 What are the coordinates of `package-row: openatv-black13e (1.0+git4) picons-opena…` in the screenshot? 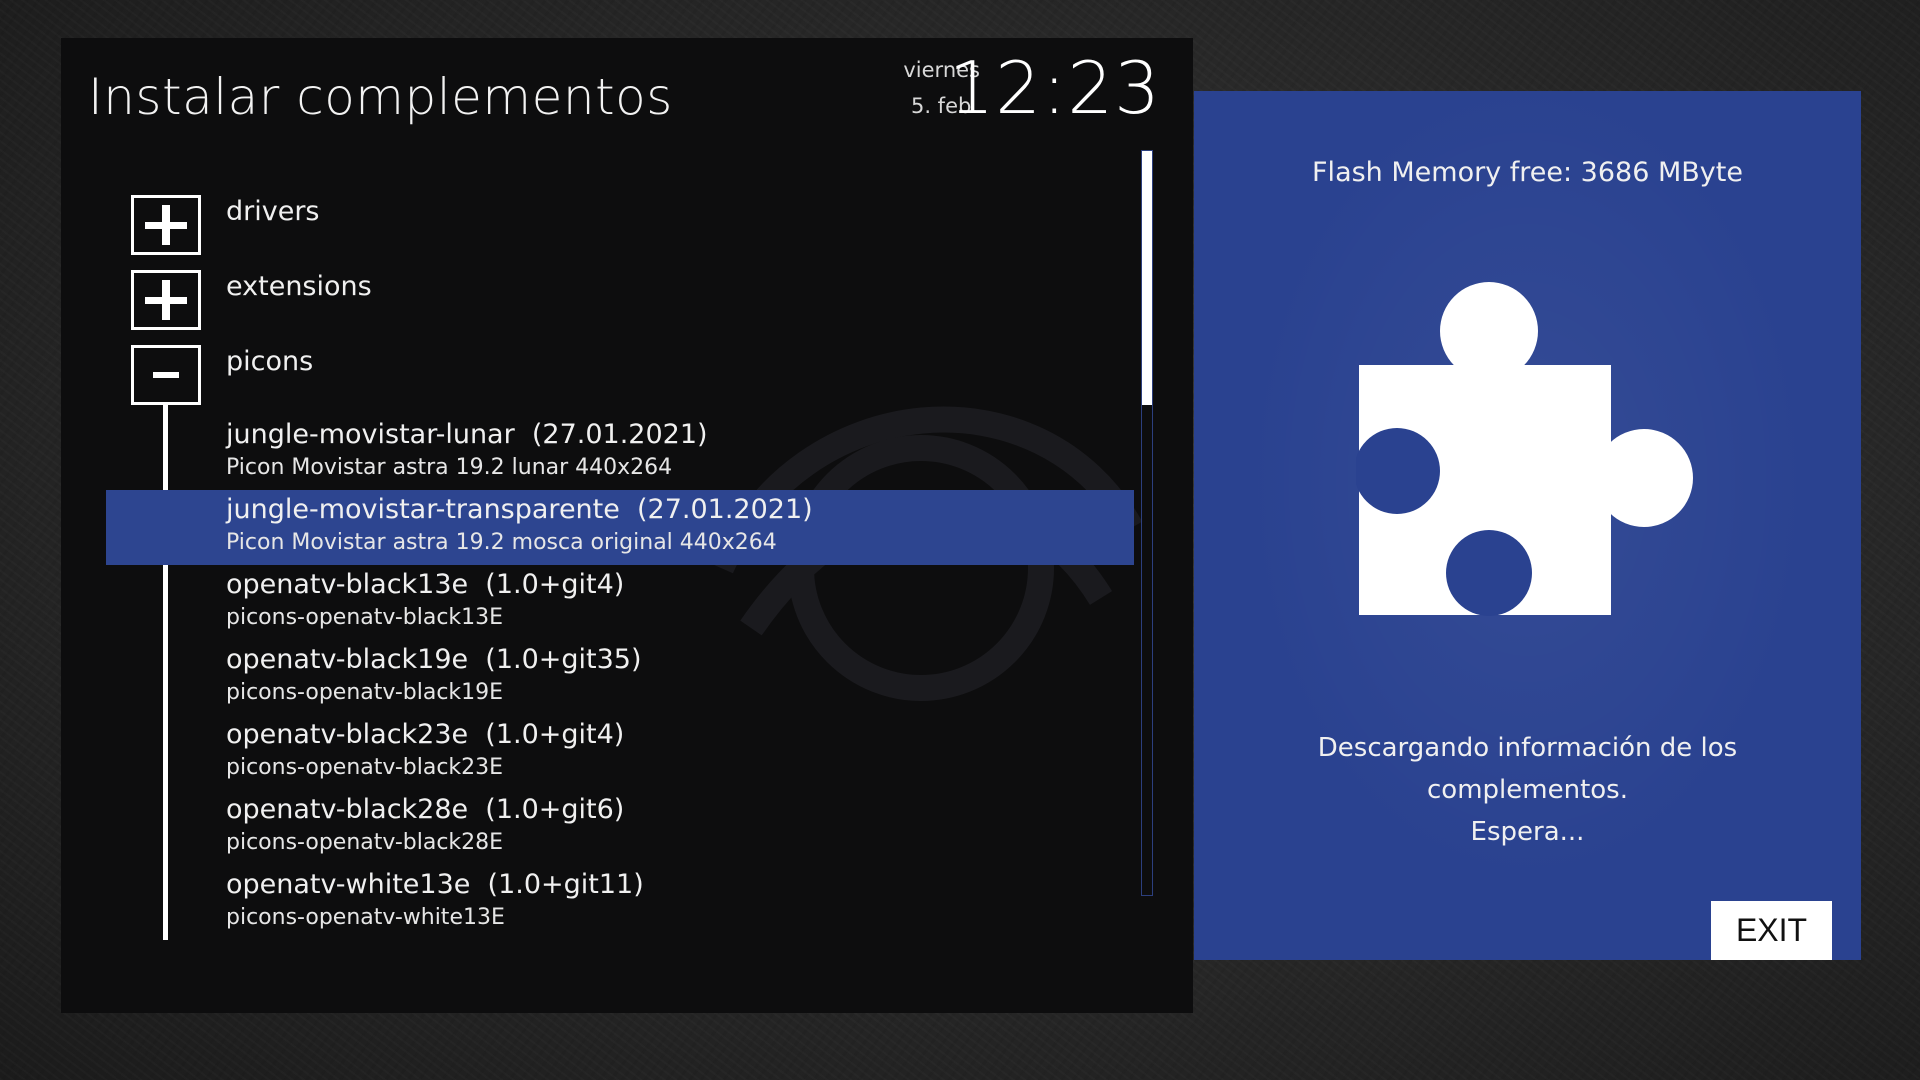 It's located at (620, 602).